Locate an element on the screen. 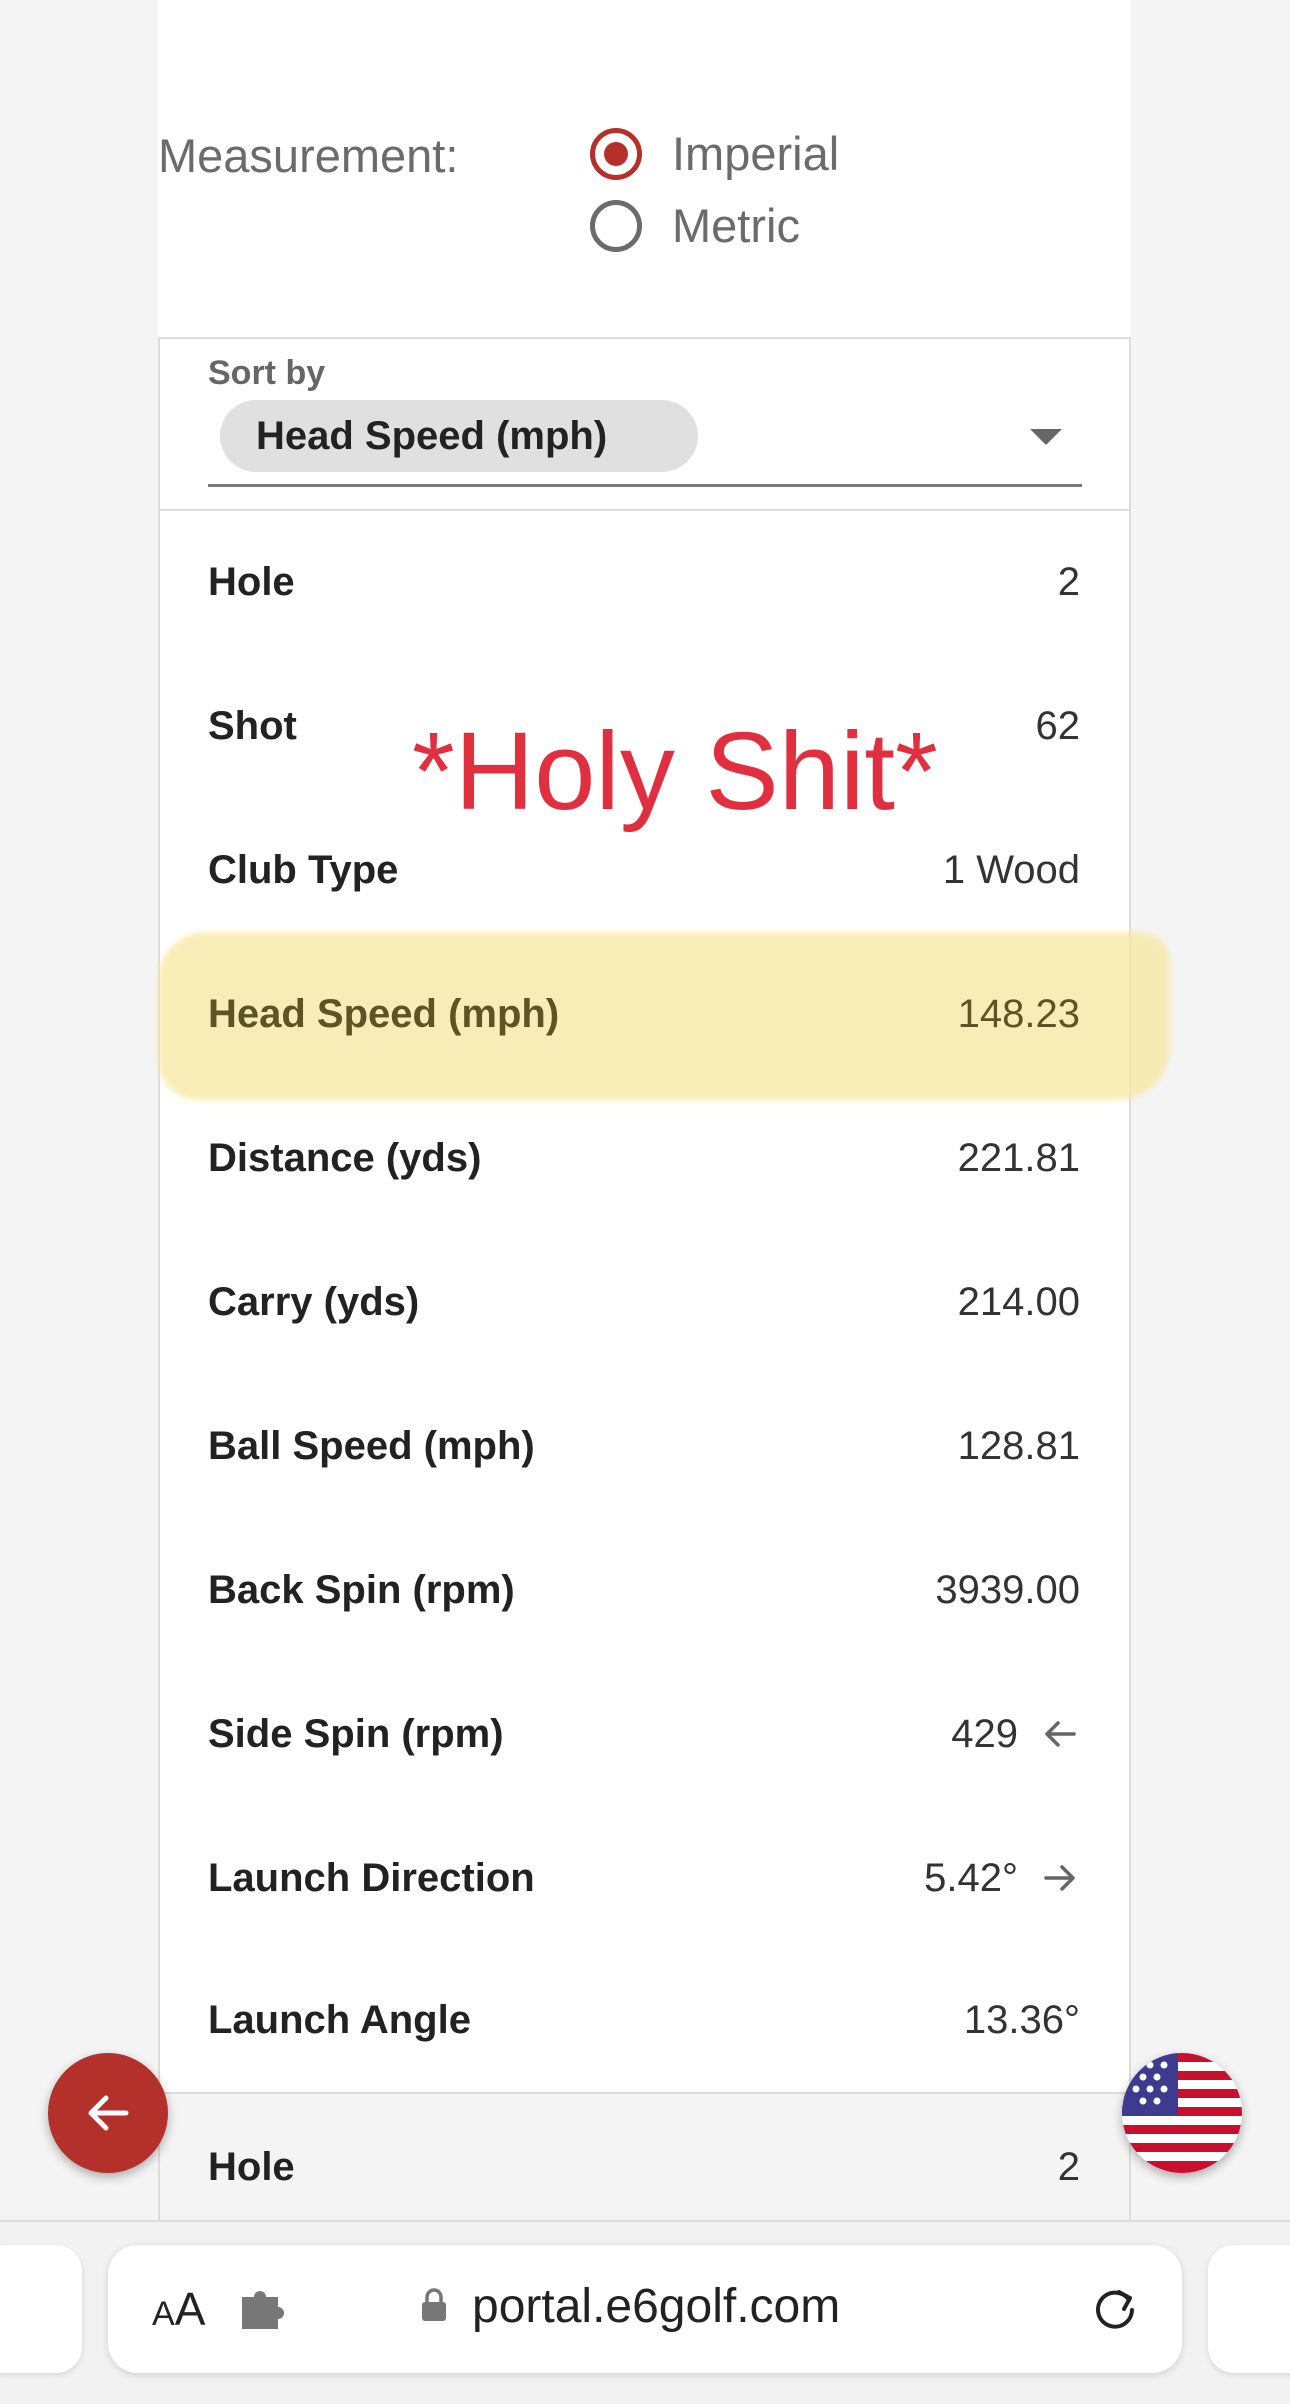  us-flag-icon is located at coordinates (1182, 2113).